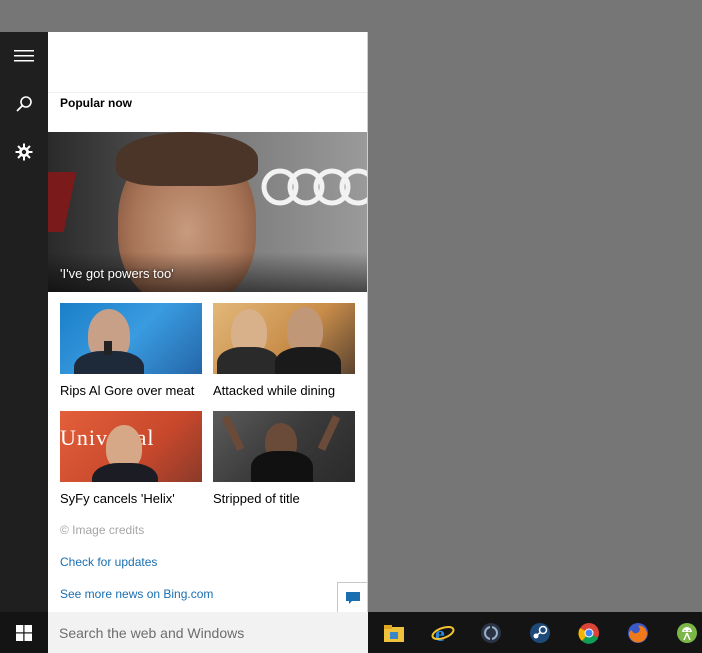 The image size is (702, 653). What do you see at coordinates (96, 103) in the screenshot?
I see `section-title: Popular now` at bounding box center [96, 103].